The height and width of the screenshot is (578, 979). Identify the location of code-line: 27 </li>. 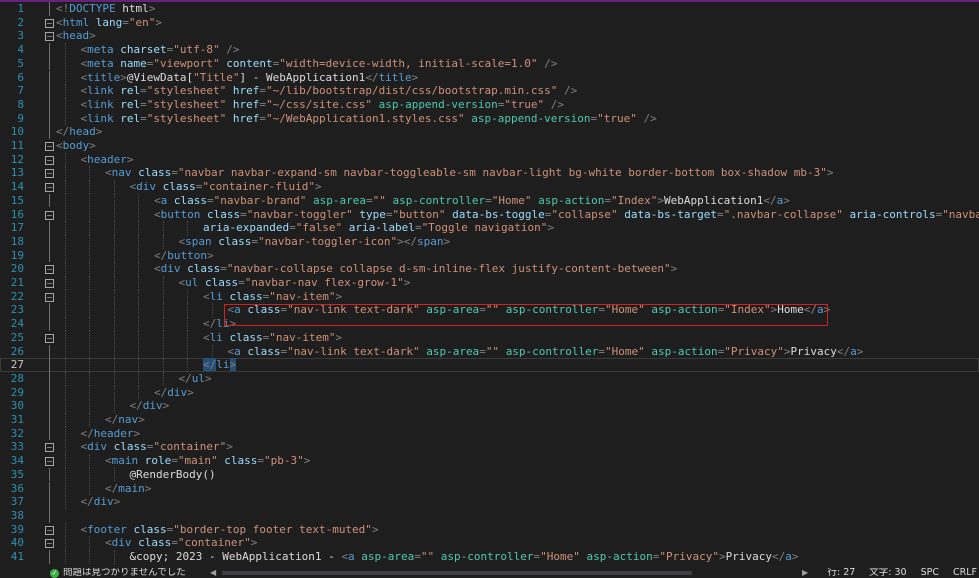
(489, 365).